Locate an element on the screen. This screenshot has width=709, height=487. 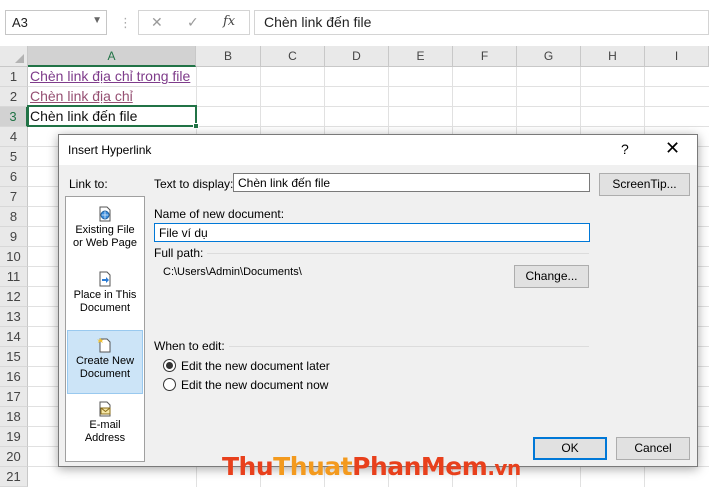
column-header-a: A is located at coordinates (112, 56).